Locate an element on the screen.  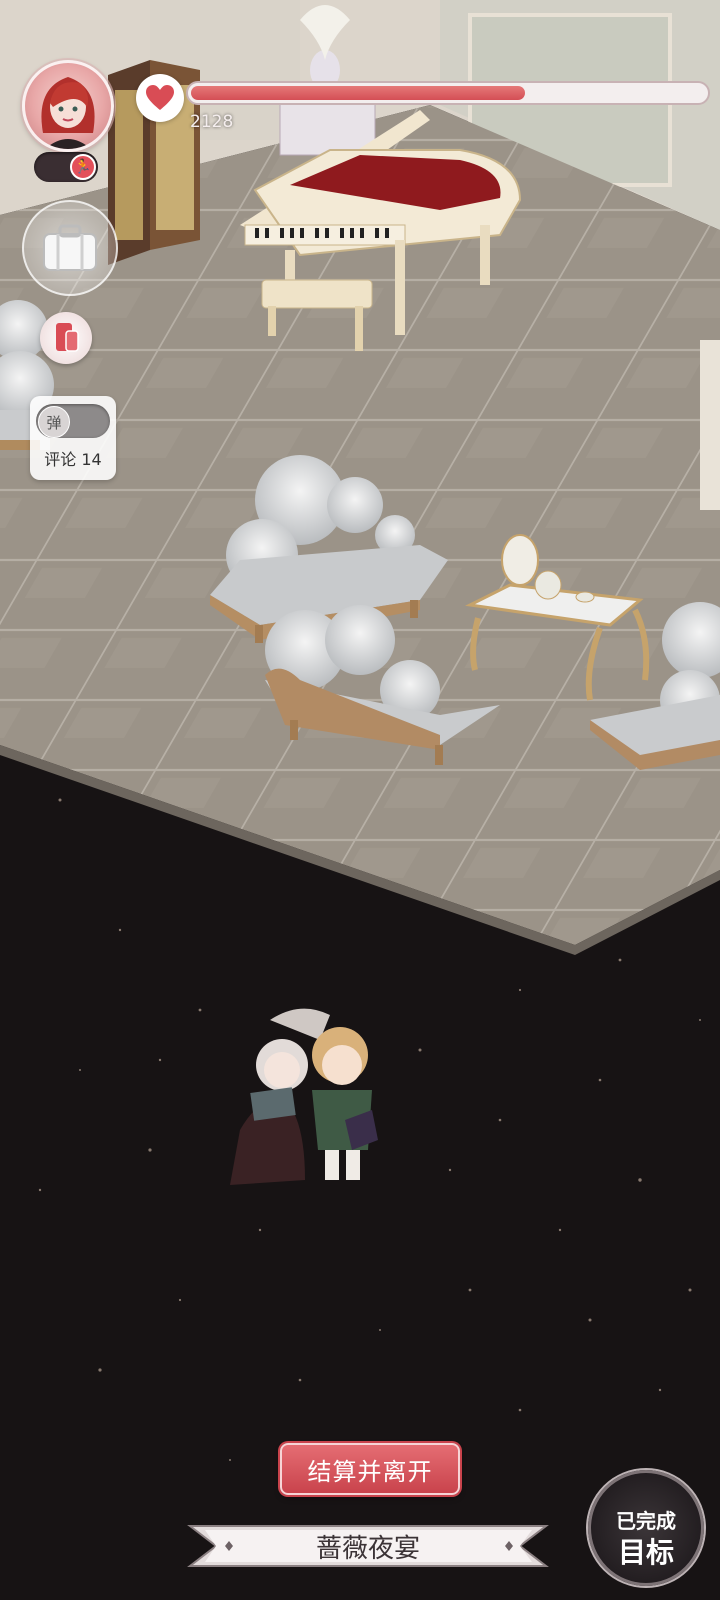
auto-run-toggle: 🏃 is located at coordinates (66, 167).